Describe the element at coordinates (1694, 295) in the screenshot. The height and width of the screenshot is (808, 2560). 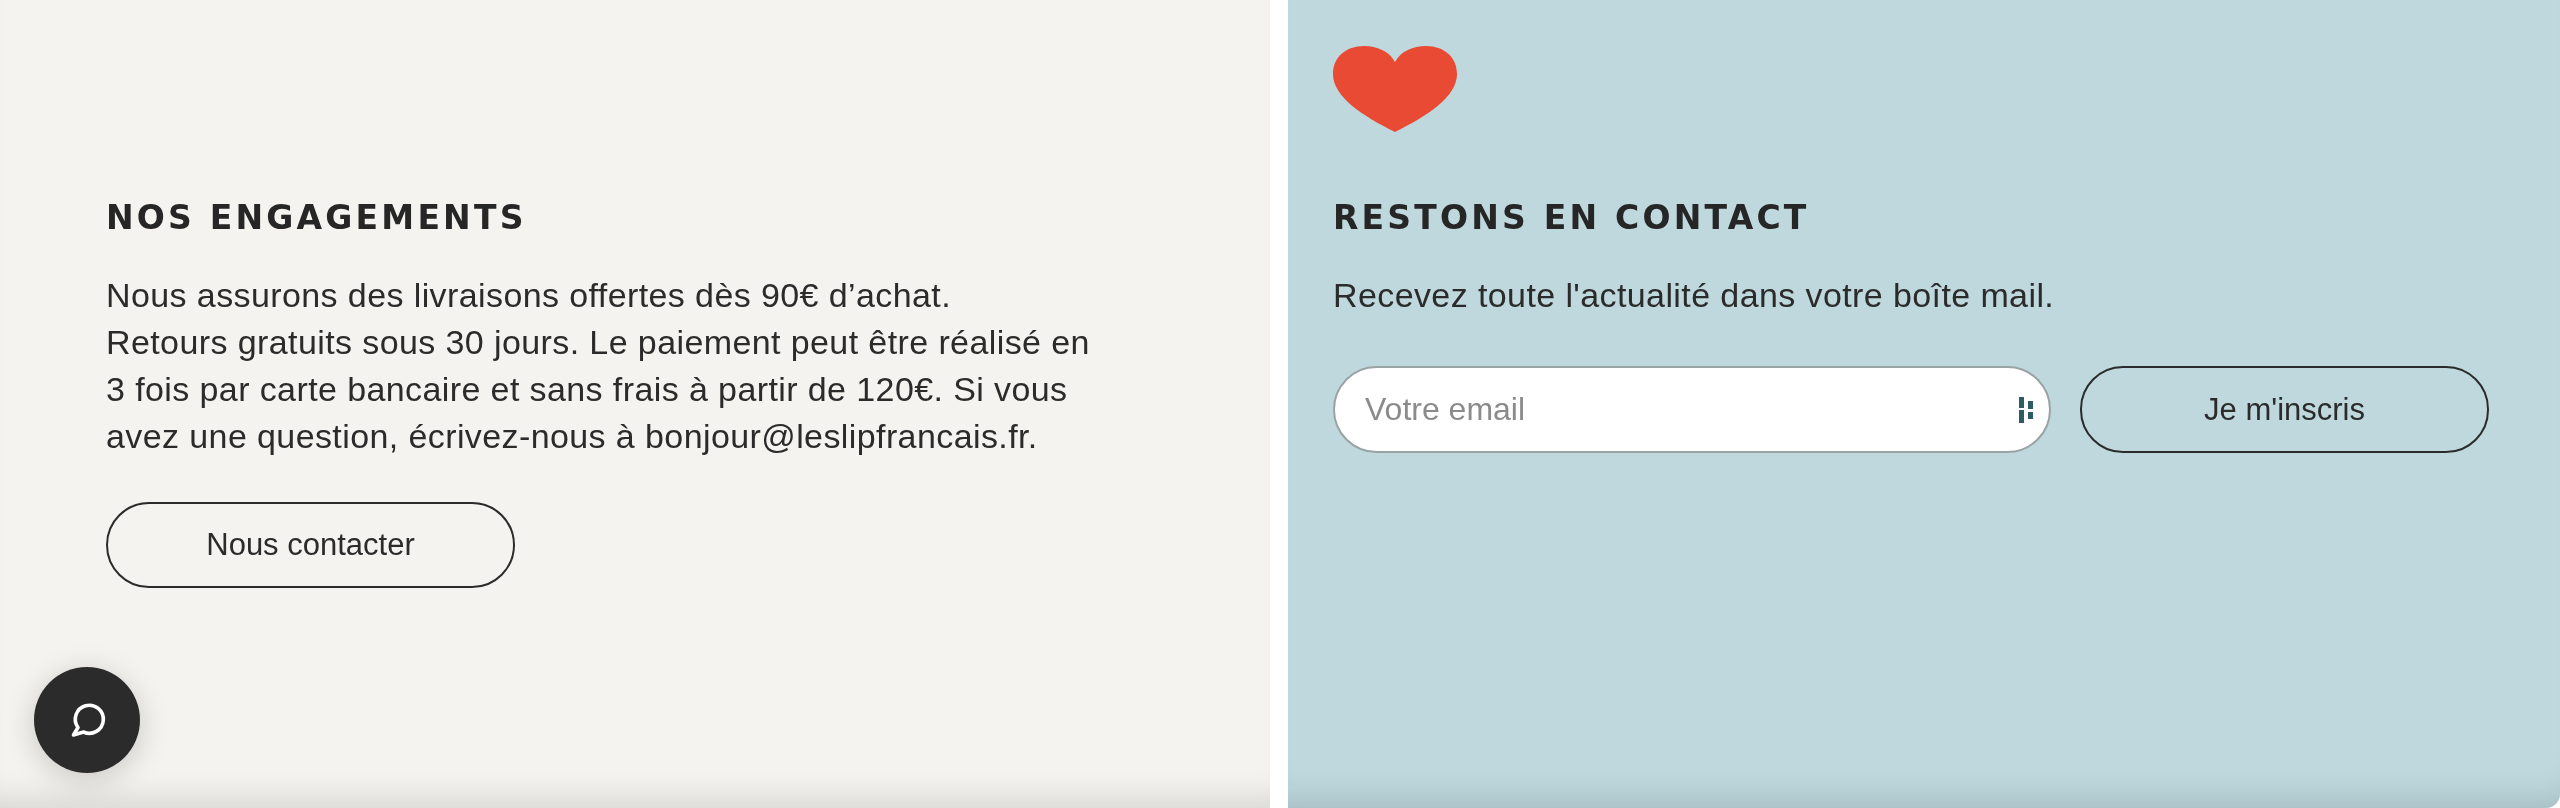
I see `newsletter-text: Recevez toute l'actualité dans votre boîte mail.` at that location.